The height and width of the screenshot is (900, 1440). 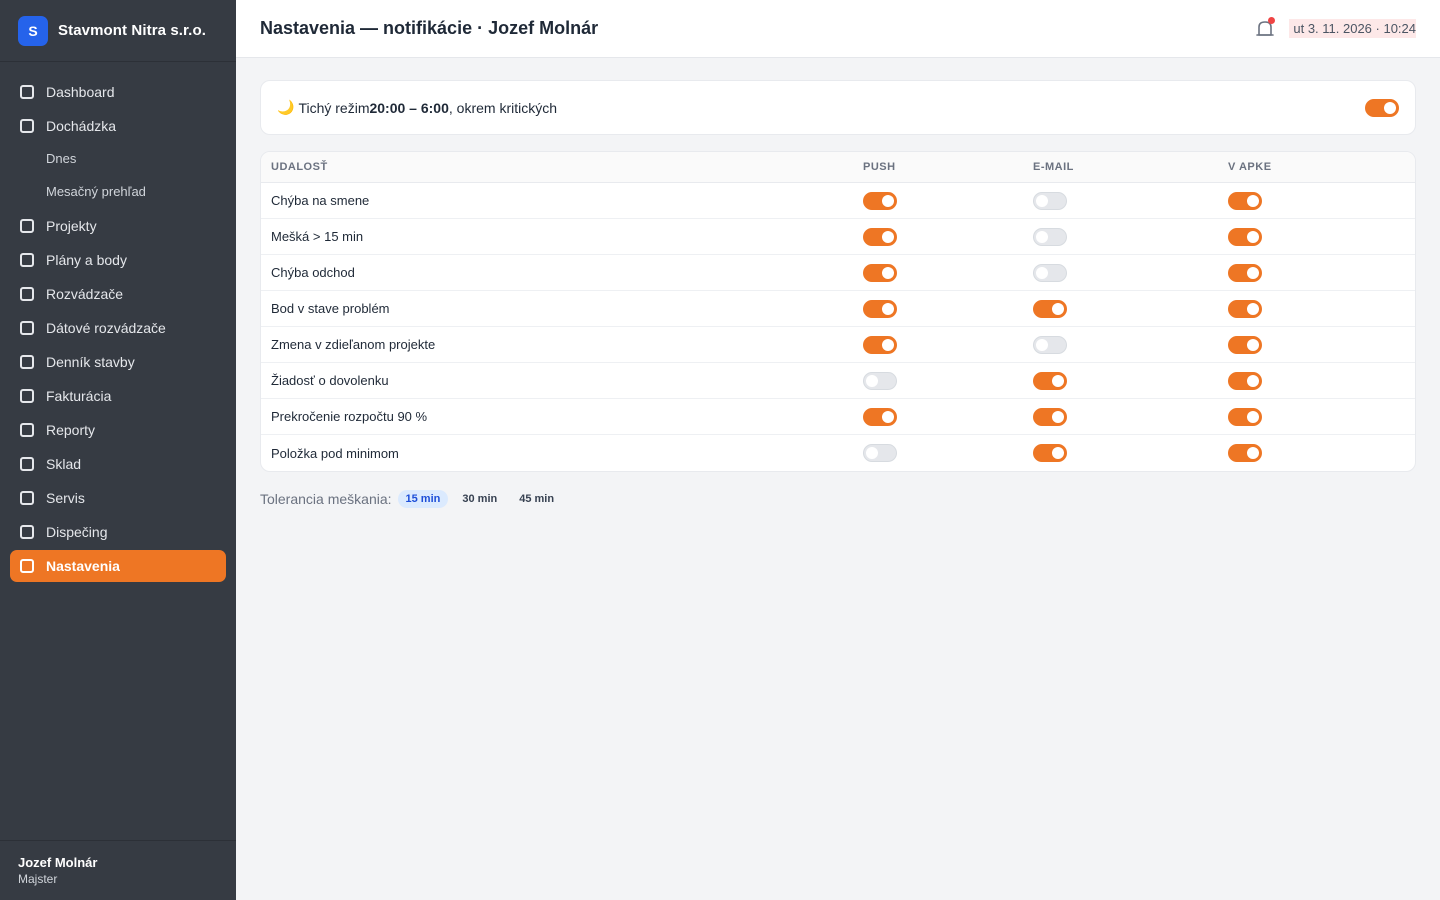 What do you see at coordinates (838, 237) in the screenshot?
I see `table-row: Mešká > 15 min` at bounding box center [838, 237].